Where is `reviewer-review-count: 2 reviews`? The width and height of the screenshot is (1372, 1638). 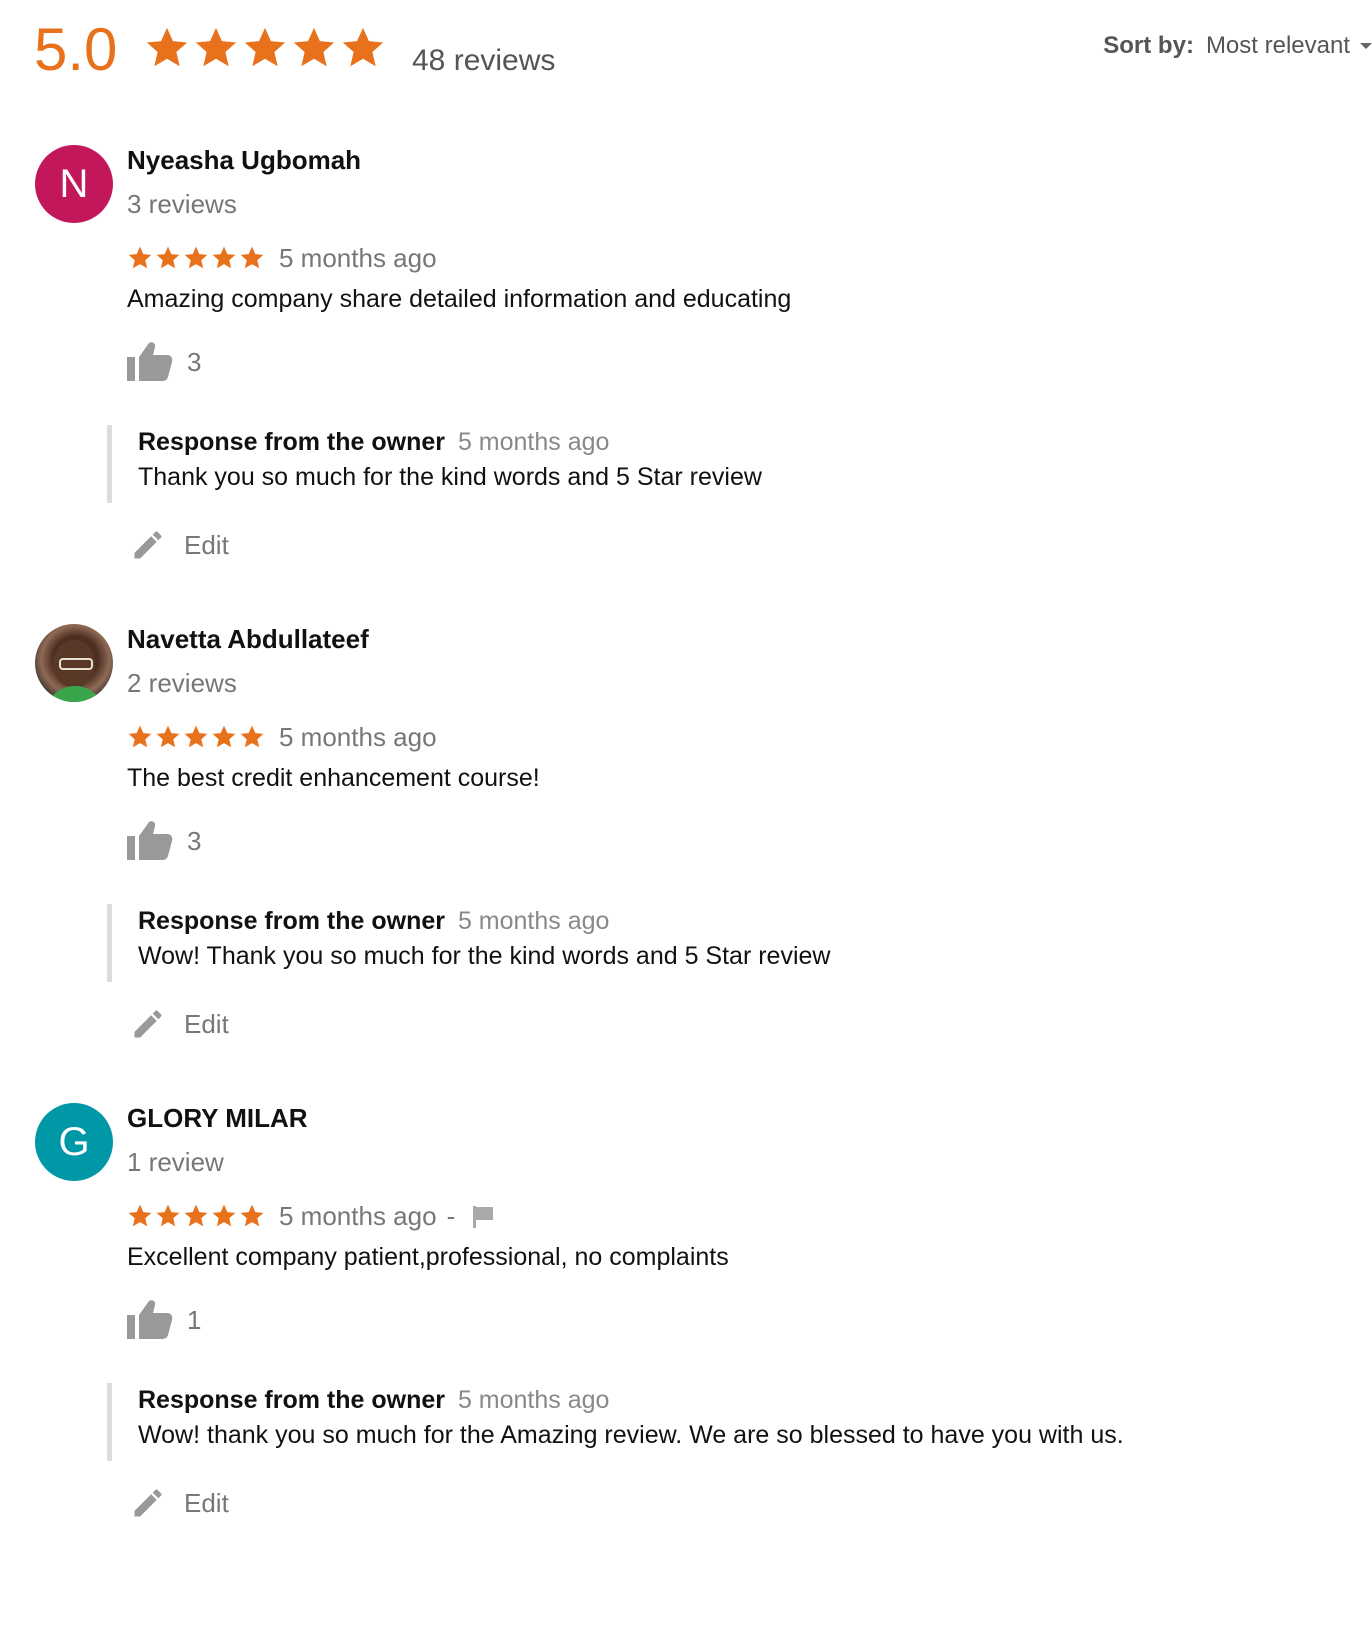
reviewer-review-count: 2 reviews is located at coordinates (182, 683).